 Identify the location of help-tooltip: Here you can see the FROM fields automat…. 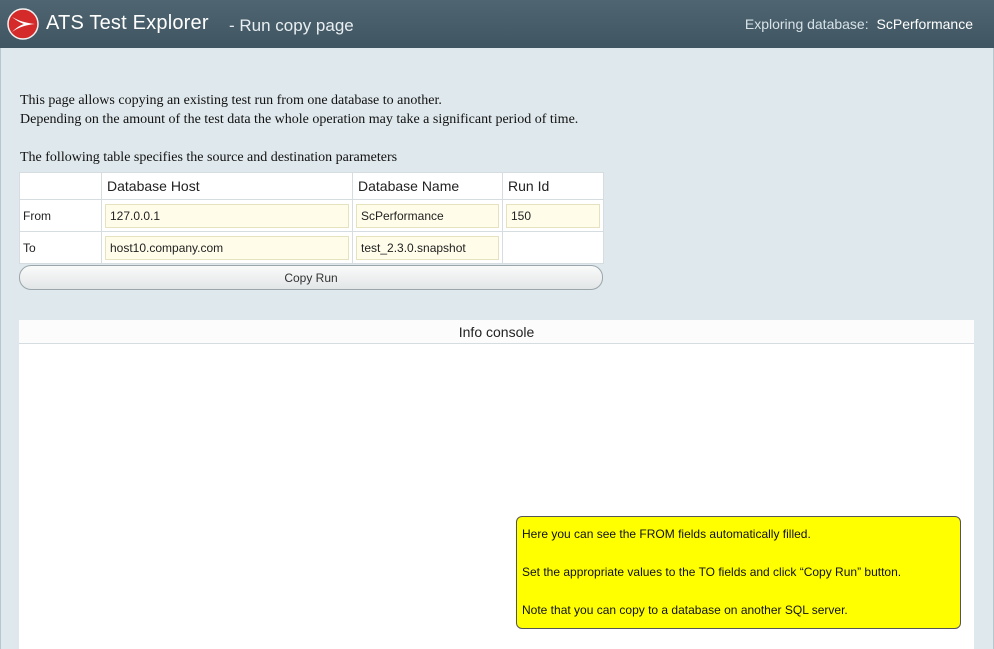
(738, 572).